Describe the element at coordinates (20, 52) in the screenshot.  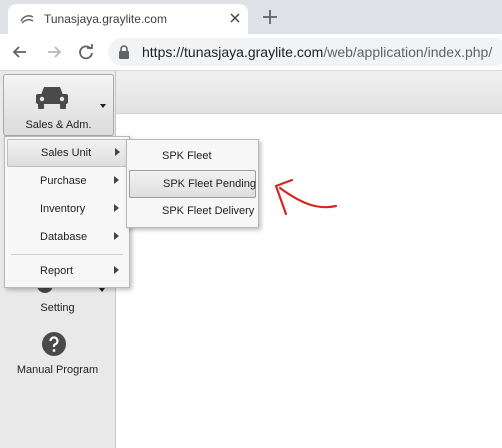
I see `back-arrow-icon` at that location.